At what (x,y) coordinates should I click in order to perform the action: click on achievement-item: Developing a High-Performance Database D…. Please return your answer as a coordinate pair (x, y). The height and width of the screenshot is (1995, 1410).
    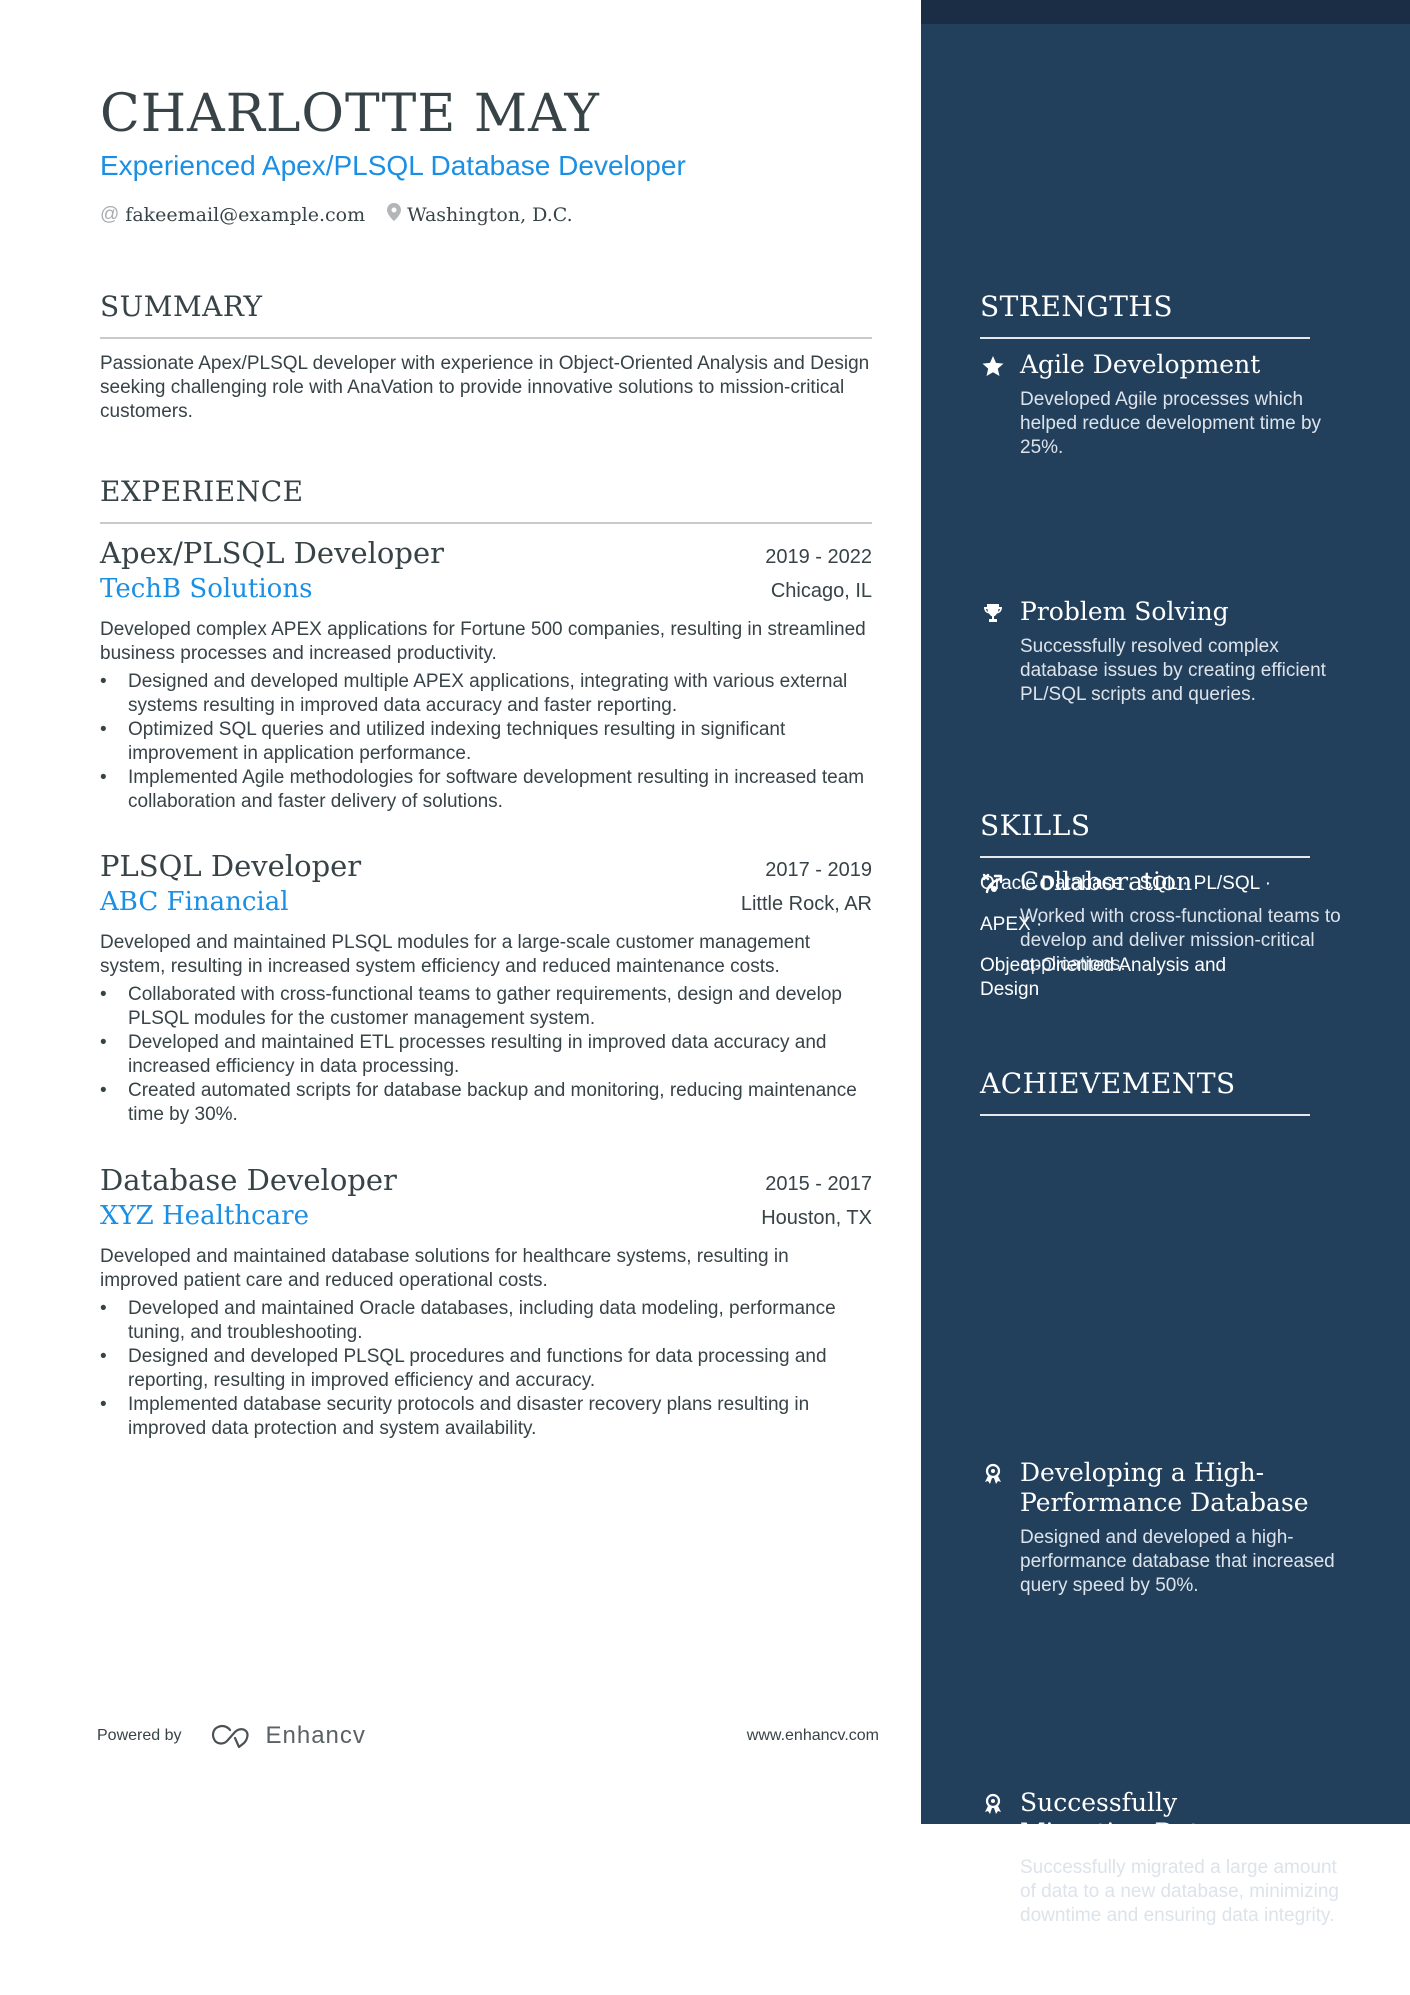
    Looking at the image, I should click on (1165, 1528).